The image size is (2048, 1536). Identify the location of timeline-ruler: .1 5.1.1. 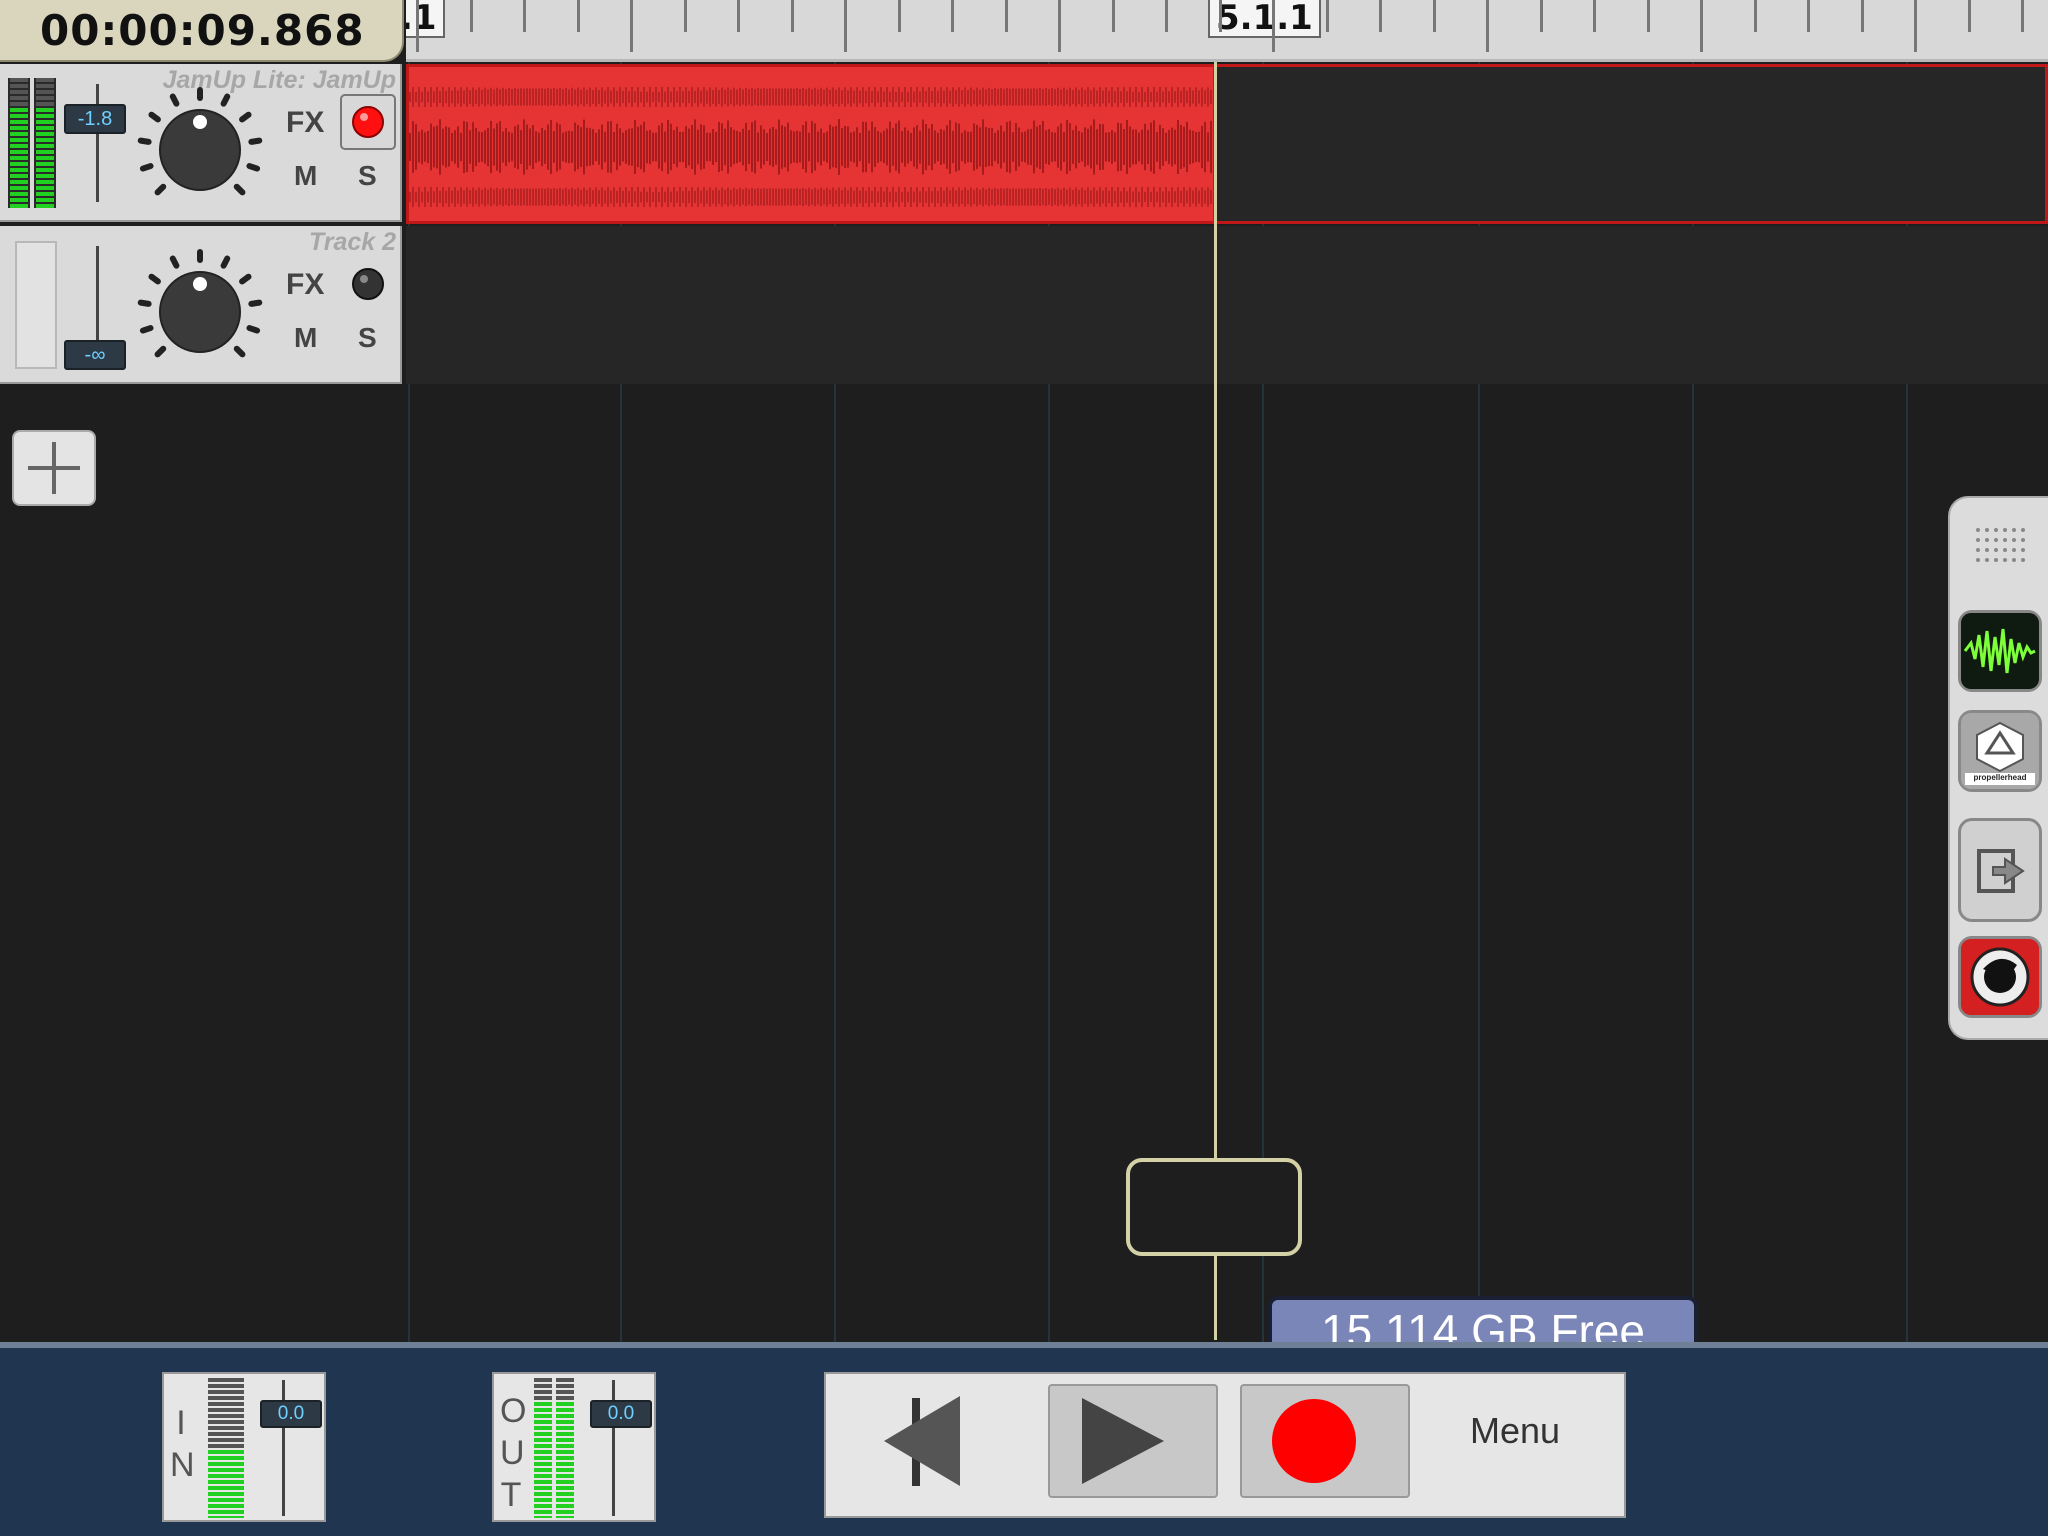
(1227, 31).